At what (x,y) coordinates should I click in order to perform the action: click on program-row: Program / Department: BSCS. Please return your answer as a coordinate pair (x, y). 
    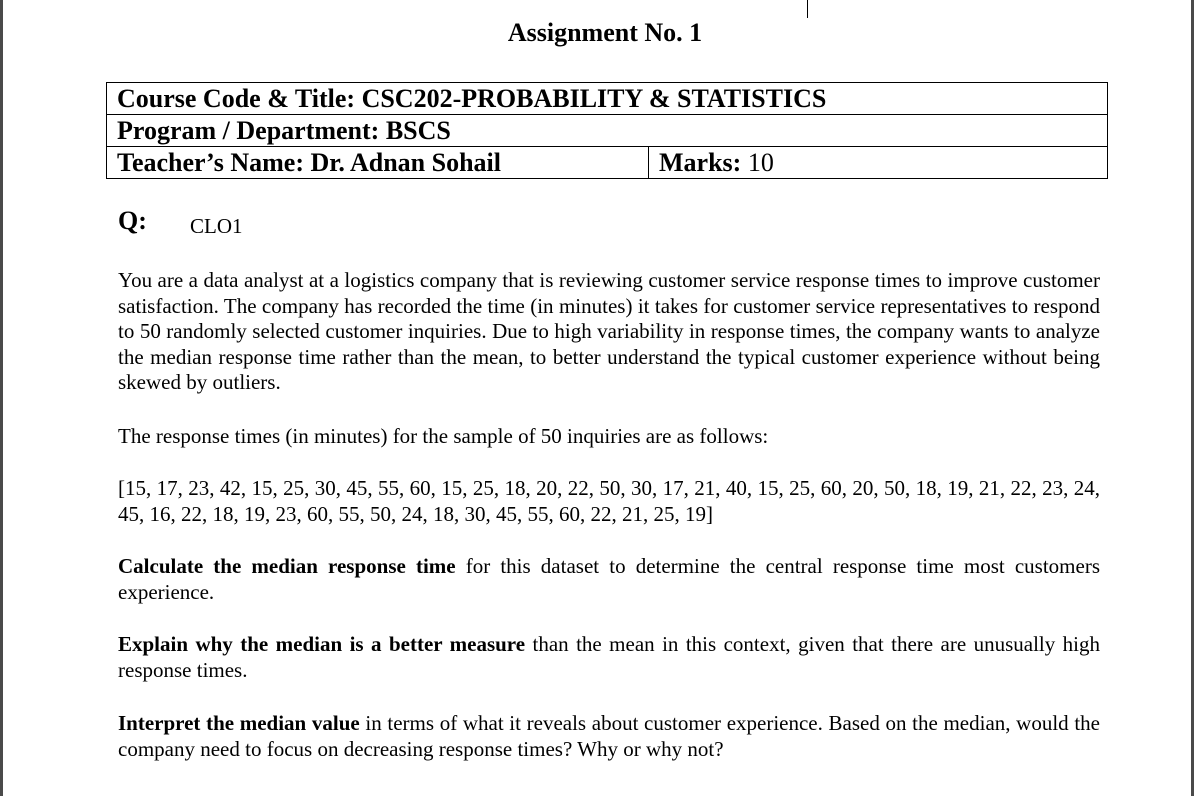
    Looking at the image, I should click on (607, 130).